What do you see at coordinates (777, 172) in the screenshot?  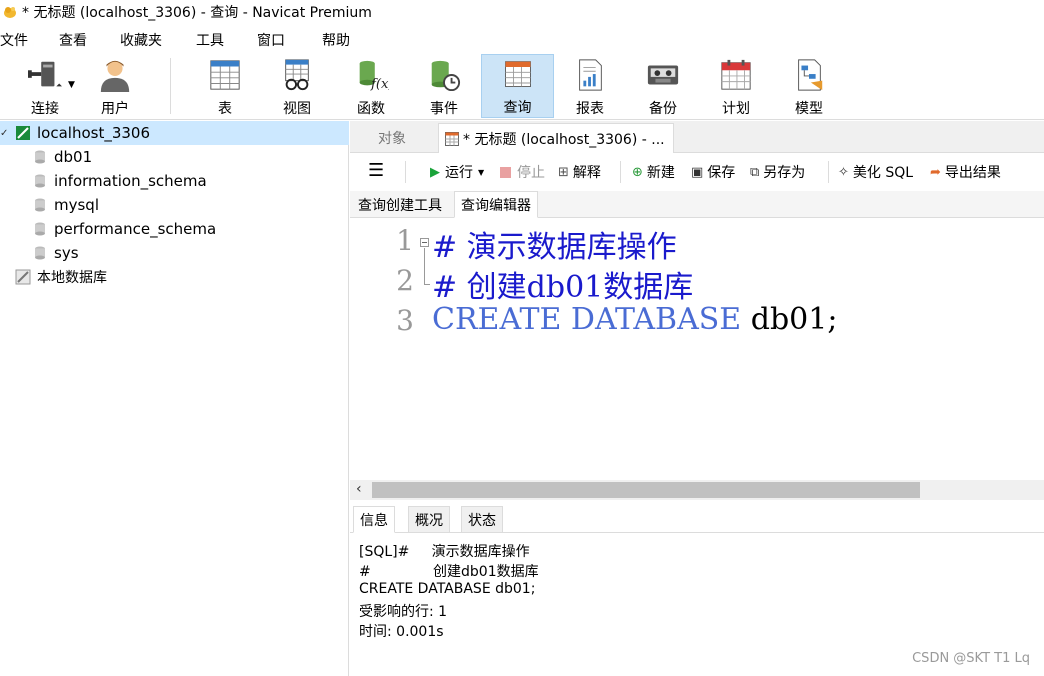 I see `save-as-button: ⧉ 另存为` at bounding box center [777, 172].